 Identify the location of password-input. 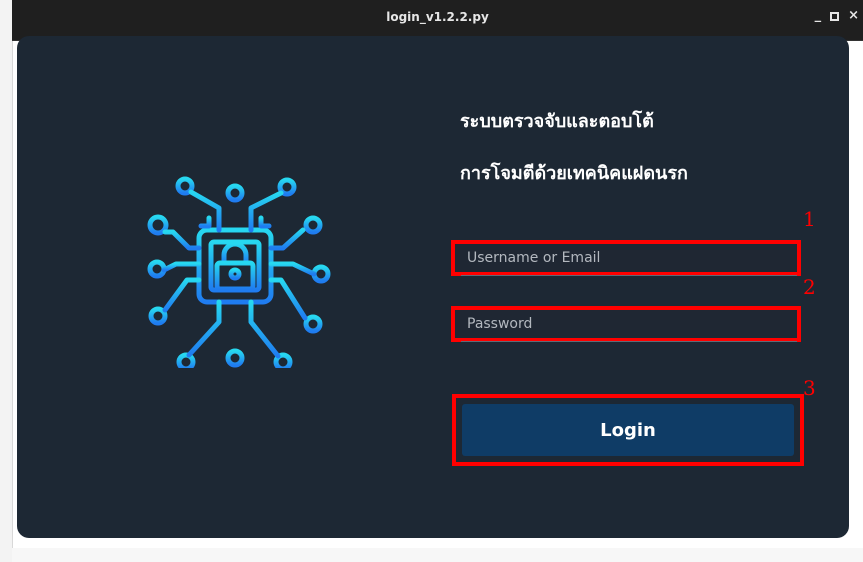
(632, 324).